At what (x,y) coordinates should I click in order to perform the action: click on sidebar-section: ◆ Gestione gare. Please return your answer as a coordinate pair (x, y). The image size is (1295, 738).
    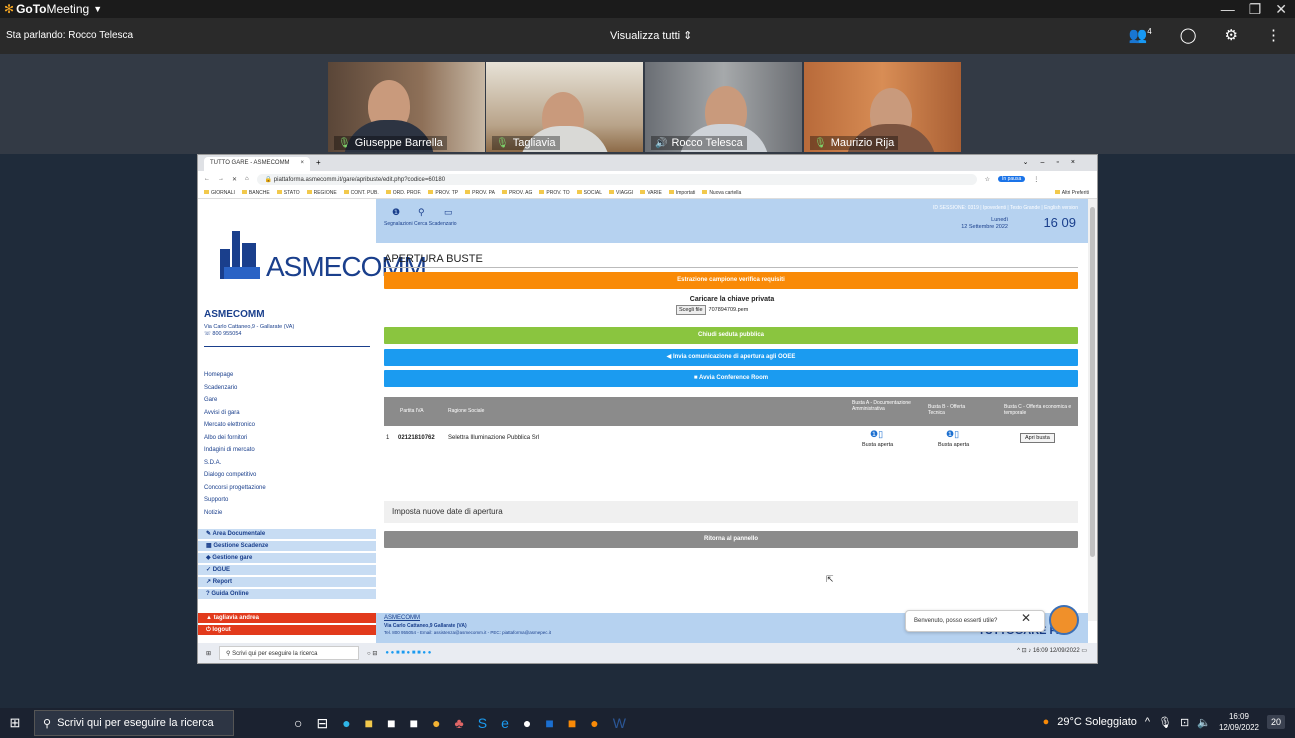
    Looking at the image, I should click on (287, 558).